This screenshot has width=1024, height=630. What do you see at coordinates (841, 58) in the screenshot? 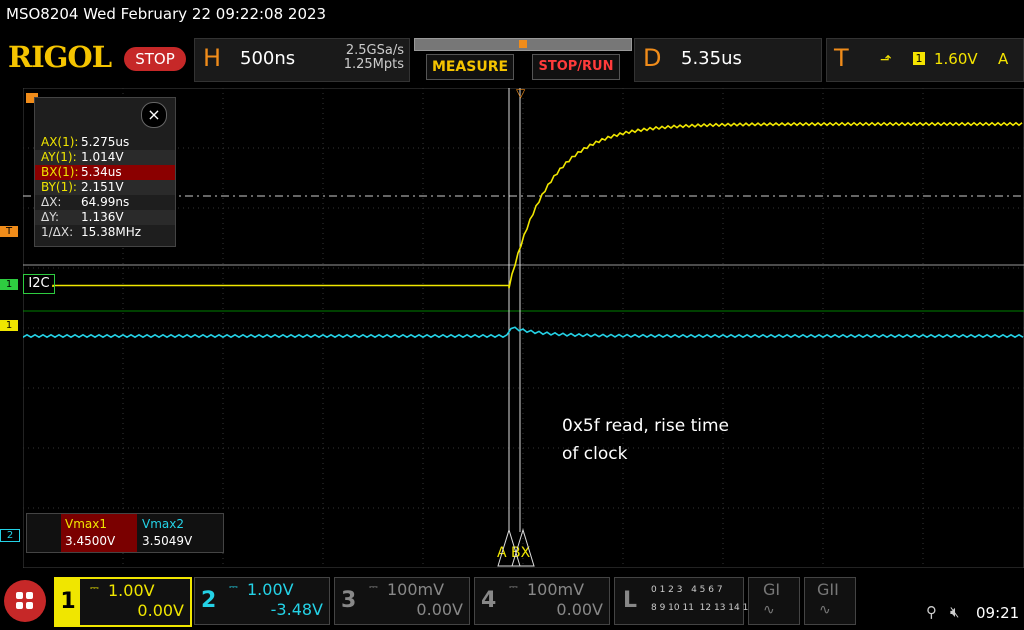
I see `trigger-letter: T` at bounding box center [841, 58].